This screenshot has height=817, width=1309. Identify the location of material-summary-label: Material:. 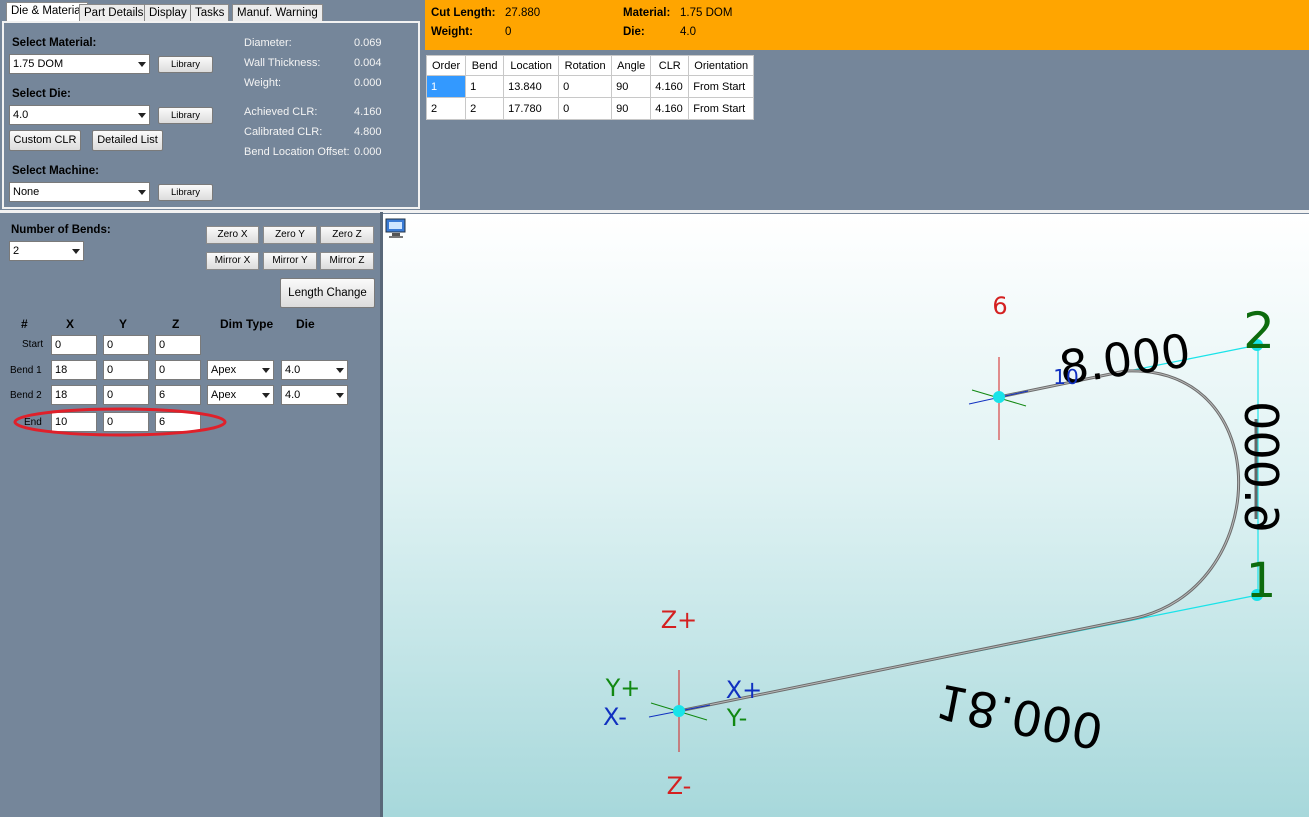
(647, 13).